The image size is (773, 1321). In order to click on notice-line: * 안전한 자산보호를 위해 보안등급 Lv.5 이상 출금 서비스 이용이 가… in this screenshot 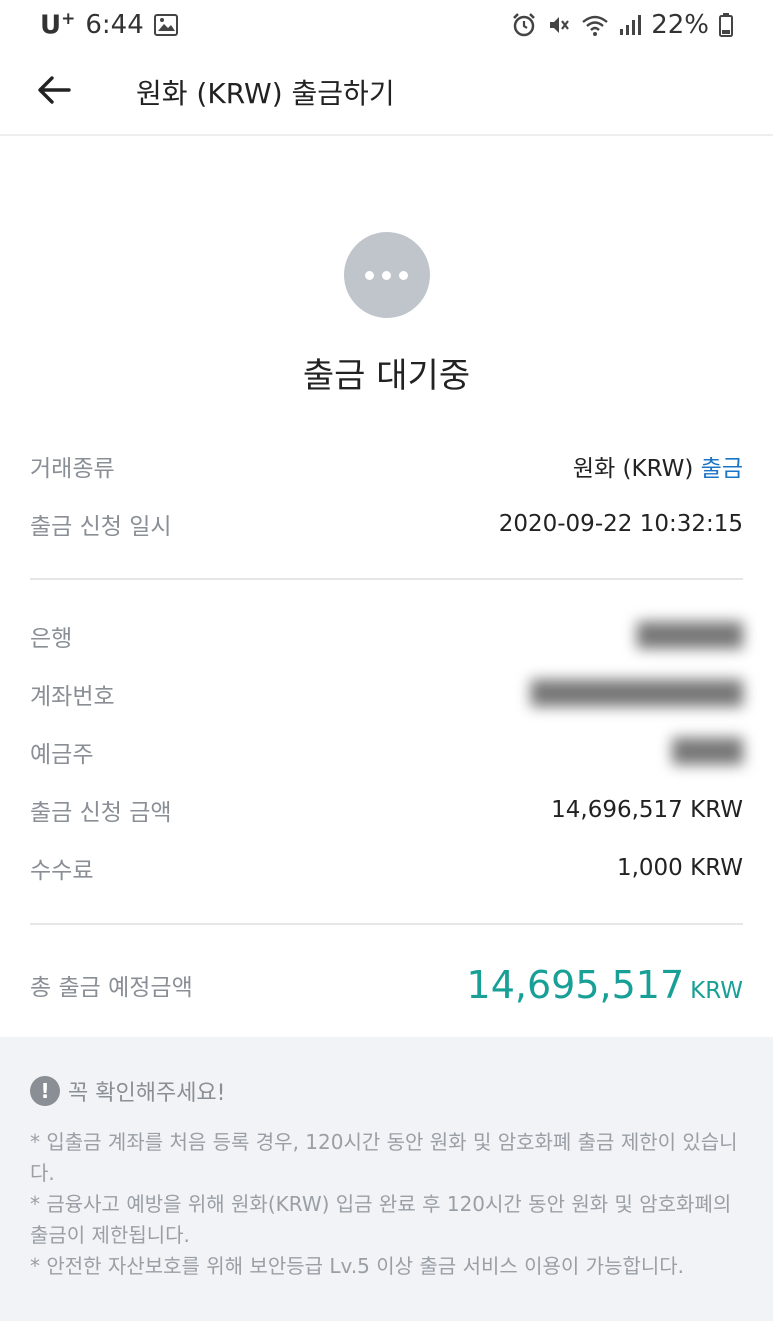, I will do `click(357, 1266)`.